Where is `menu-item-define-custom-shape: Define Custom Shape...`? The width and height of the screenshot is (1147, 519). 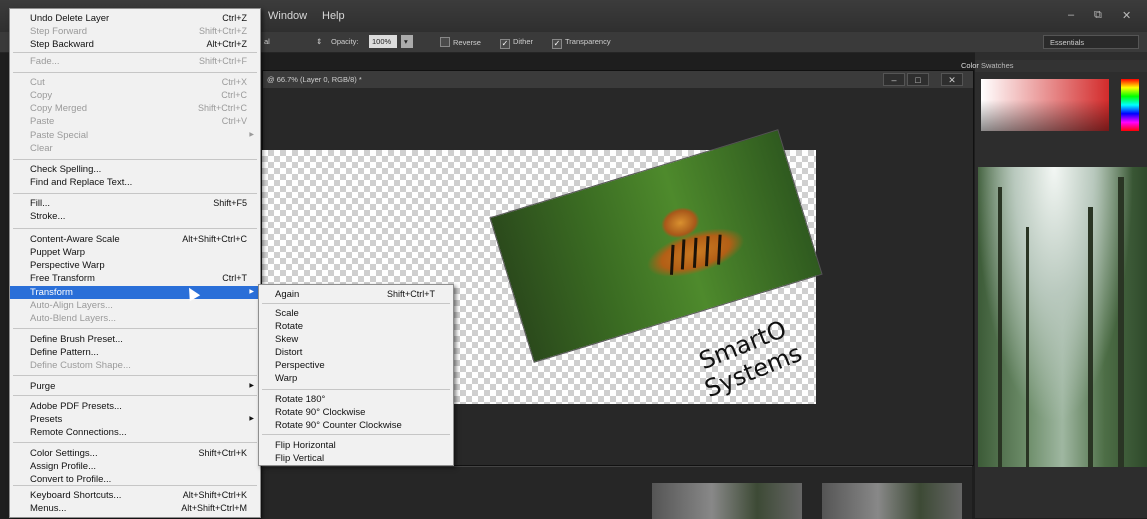
menu-item-define-custom-shape: Define Custom Shape... is located at coordinates (135, 365).